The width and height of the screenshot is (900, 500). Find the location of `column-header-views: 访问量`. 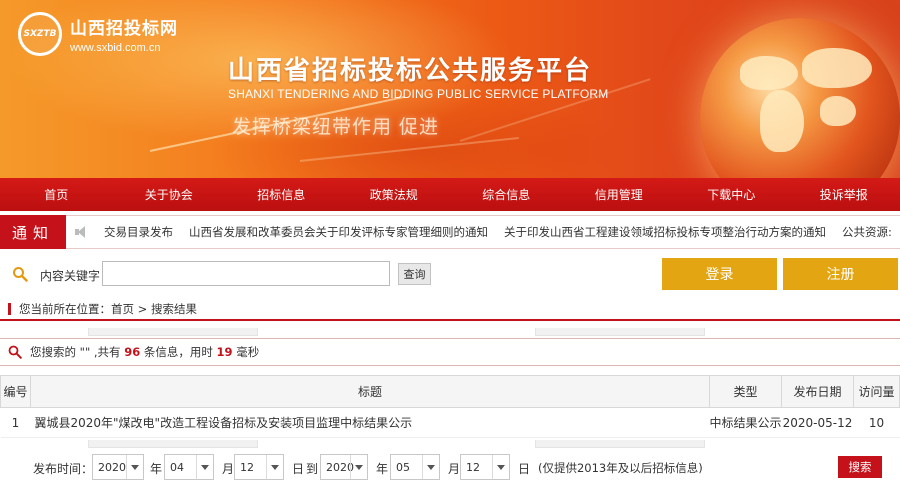

column-header-views: 访问量 is located at coordinates (876, 391).